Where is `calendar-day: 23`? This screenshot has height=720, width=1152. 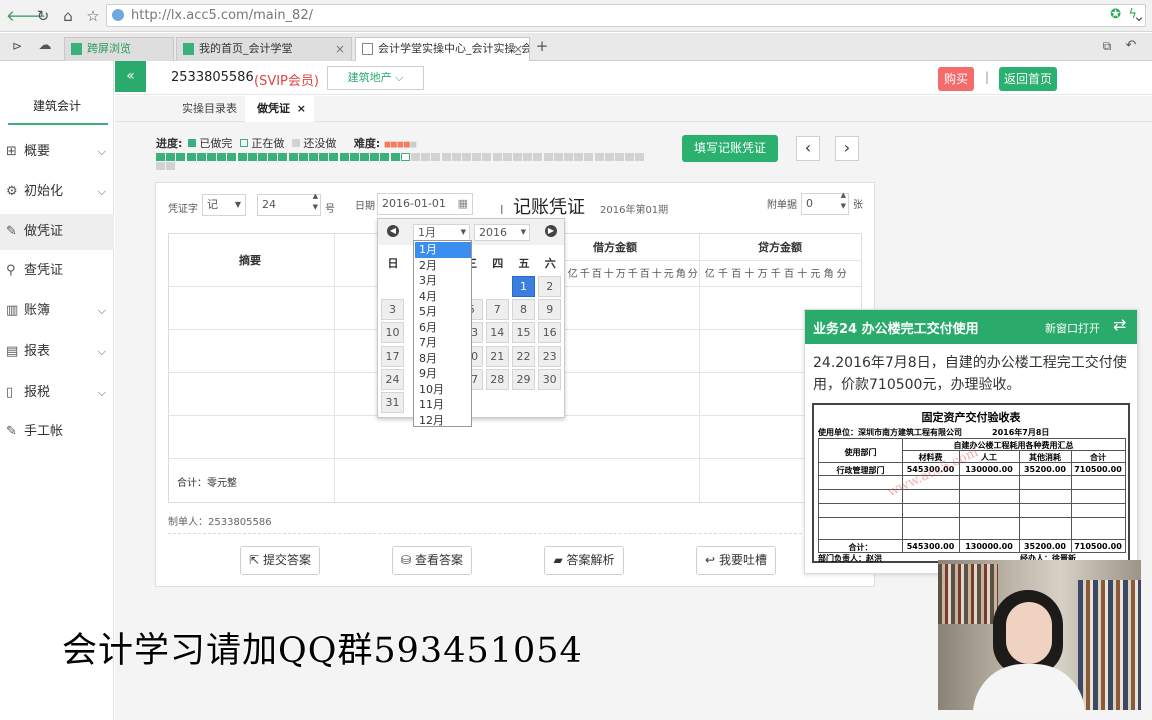 calendar-day: 23 is located at coordinates (550, 356).